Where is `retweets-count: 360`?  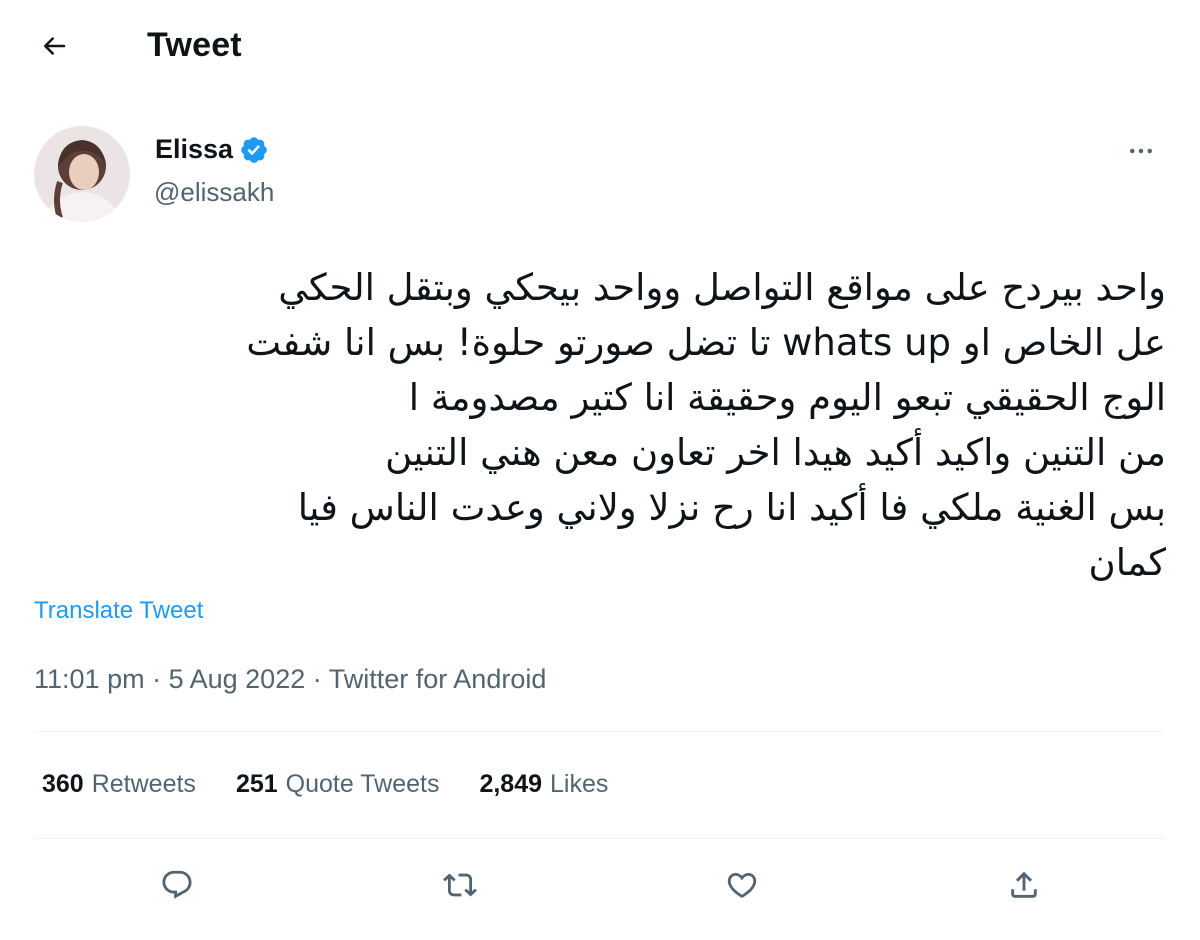 retweets-count: 360 is located at coordinates (63, 784).